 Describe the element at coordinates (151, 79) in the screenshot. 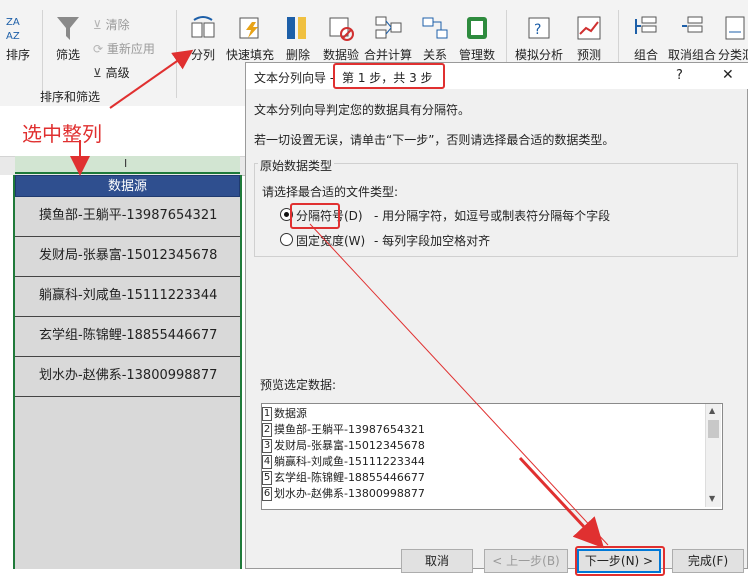

I see `arrow-to-text-to-columns` at that location.